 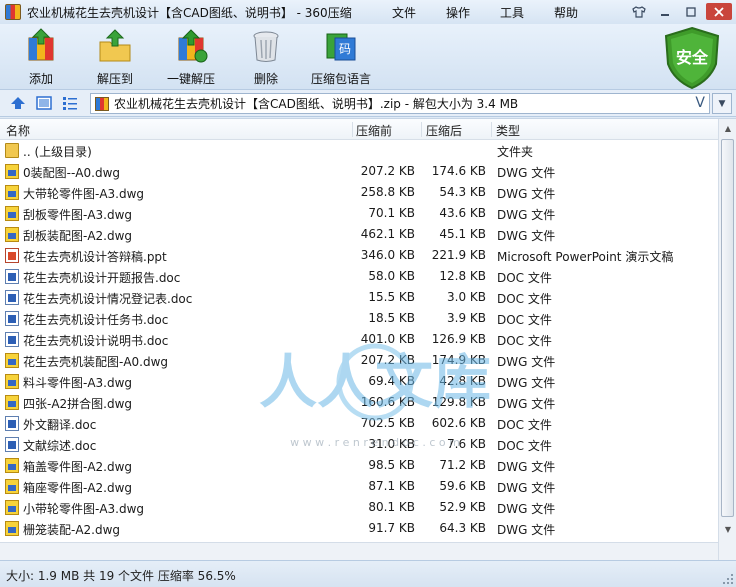 I want to click on security-shield-icon: 安全, so click(x=692, y=58).